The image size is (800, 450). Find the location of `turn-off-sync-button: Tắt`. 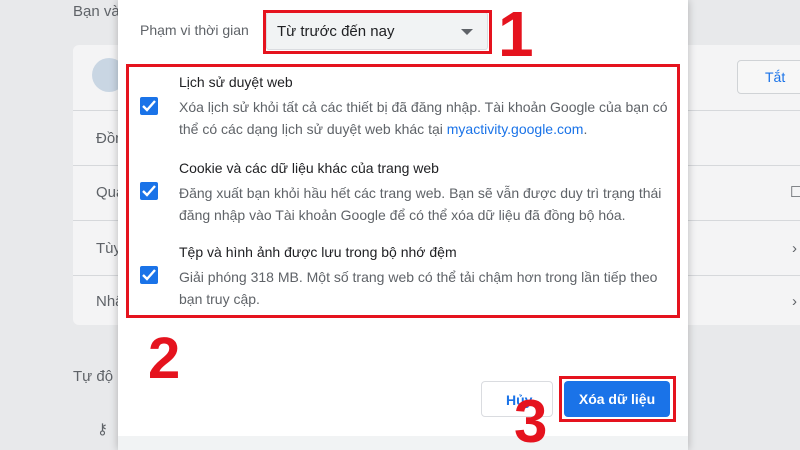

turn-off-sync-button: Tắt is located at coordinates (768, 77).